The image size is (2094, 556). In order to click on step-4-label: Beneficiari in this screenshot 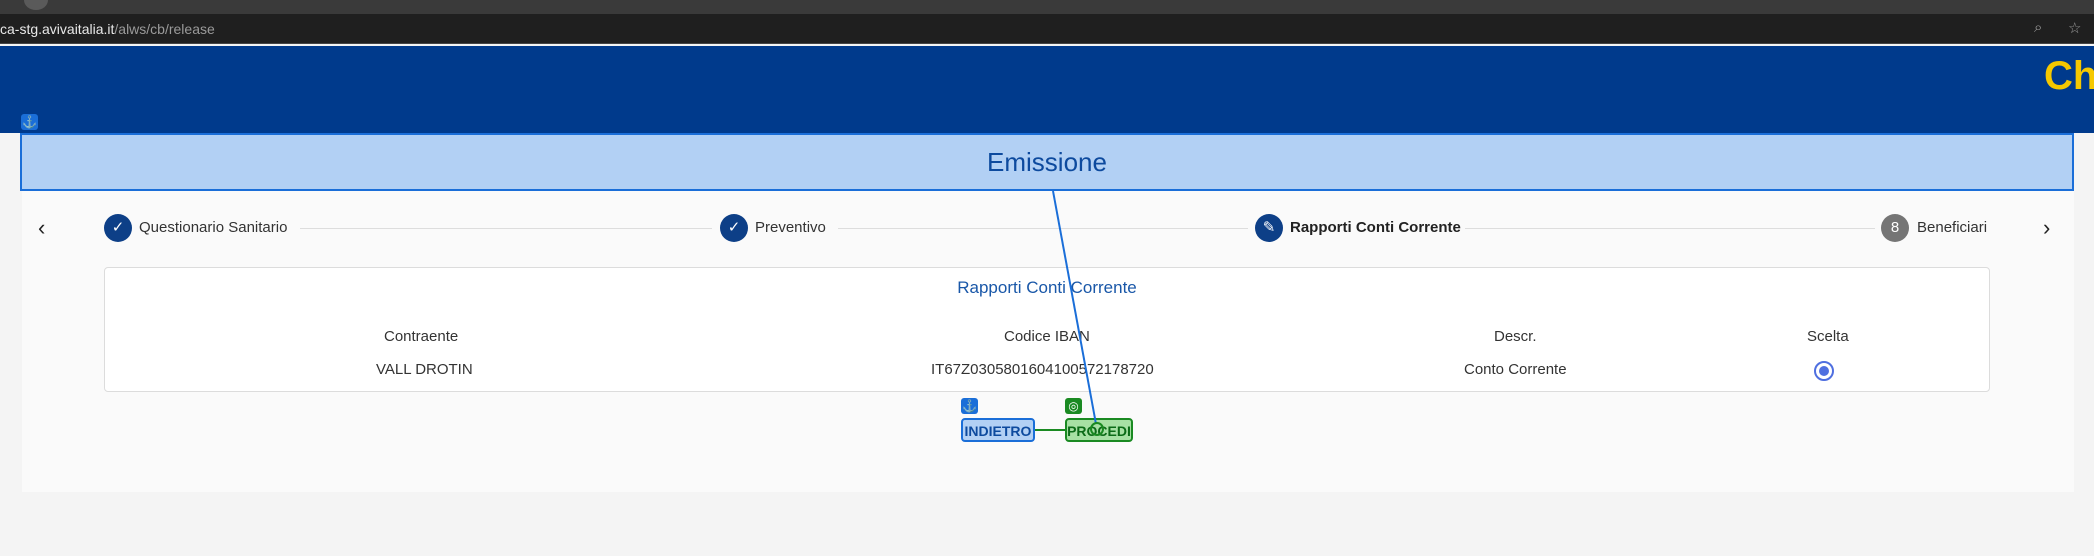, I will do `click(1952, 227)`.